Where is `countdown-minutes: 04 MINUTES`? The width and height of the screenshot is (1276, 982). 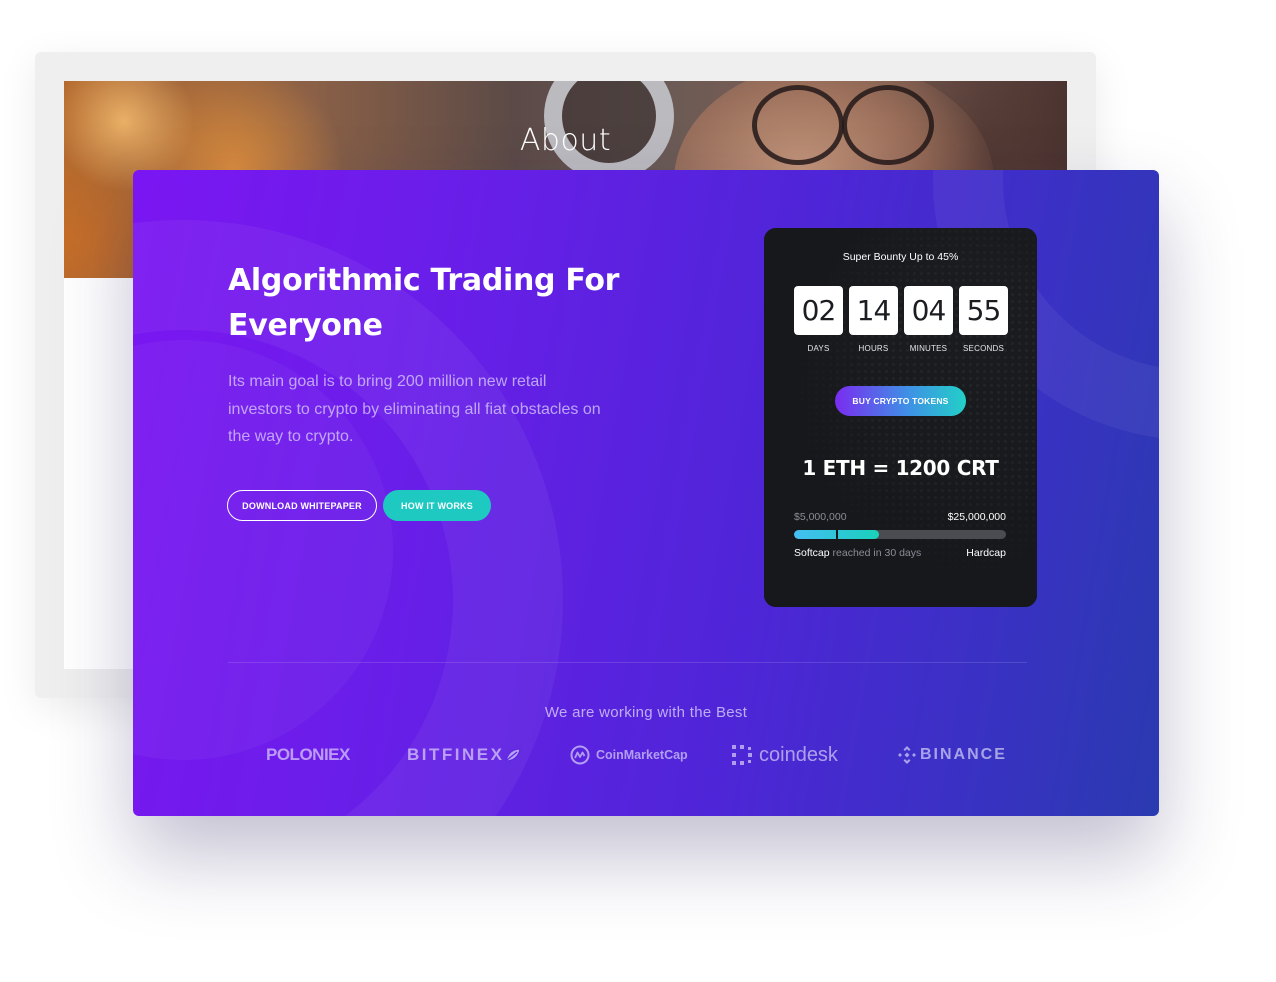 countdown-minutes: 04 MINUTES is located at coordinates (928, 319).